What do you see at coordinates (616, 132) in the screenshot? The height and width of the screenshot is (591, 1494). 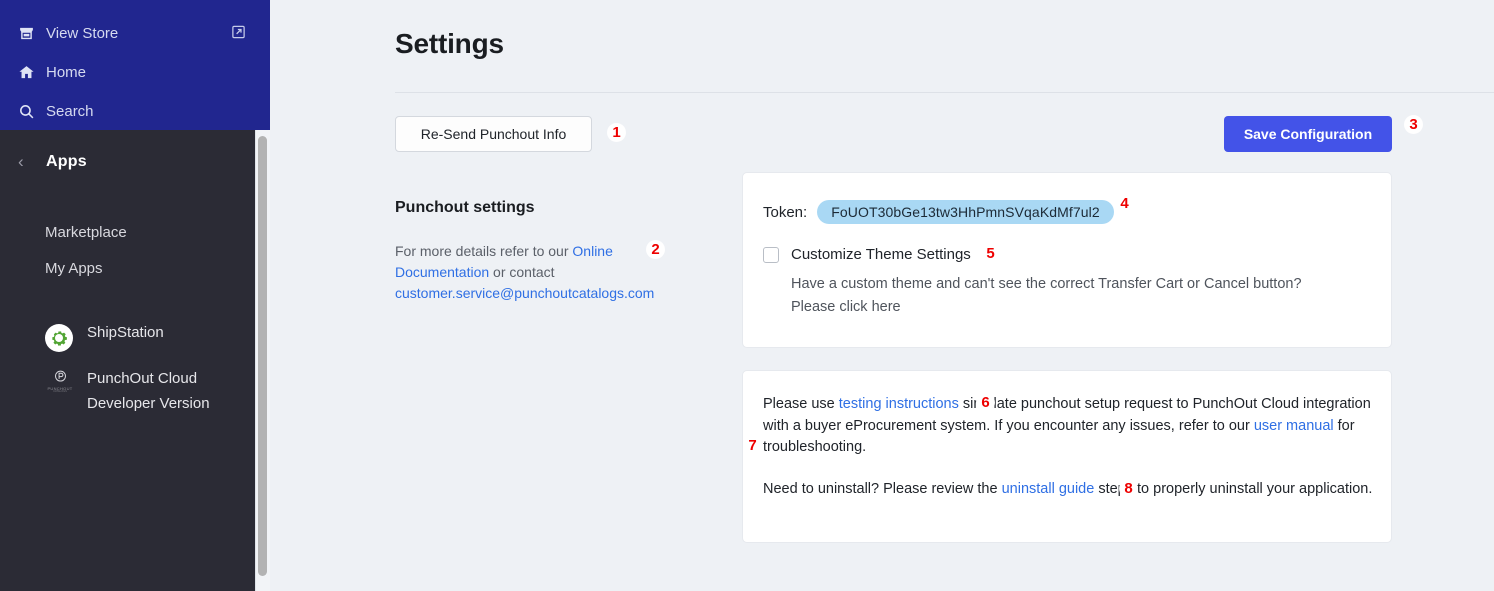 I see `annotation-badge-1: 1` at bounding box center [616, 132].